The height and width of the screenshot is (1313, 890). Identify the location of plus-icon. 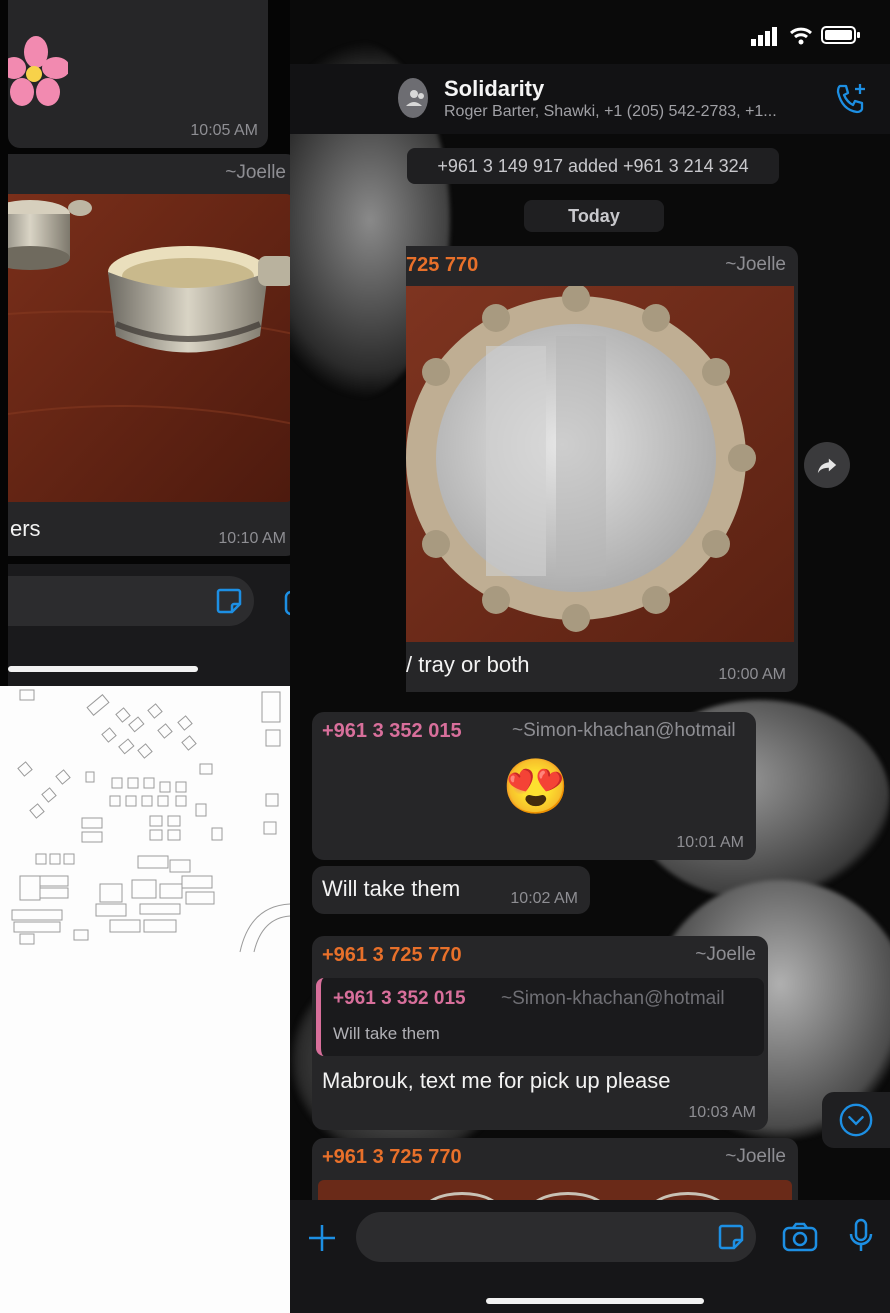
(322, 1238).